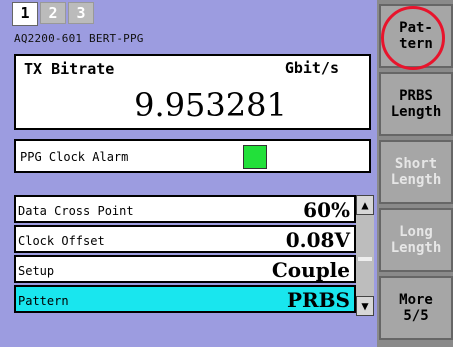  I want to click on page-tabs: 1 2 3, so click(54, 14).